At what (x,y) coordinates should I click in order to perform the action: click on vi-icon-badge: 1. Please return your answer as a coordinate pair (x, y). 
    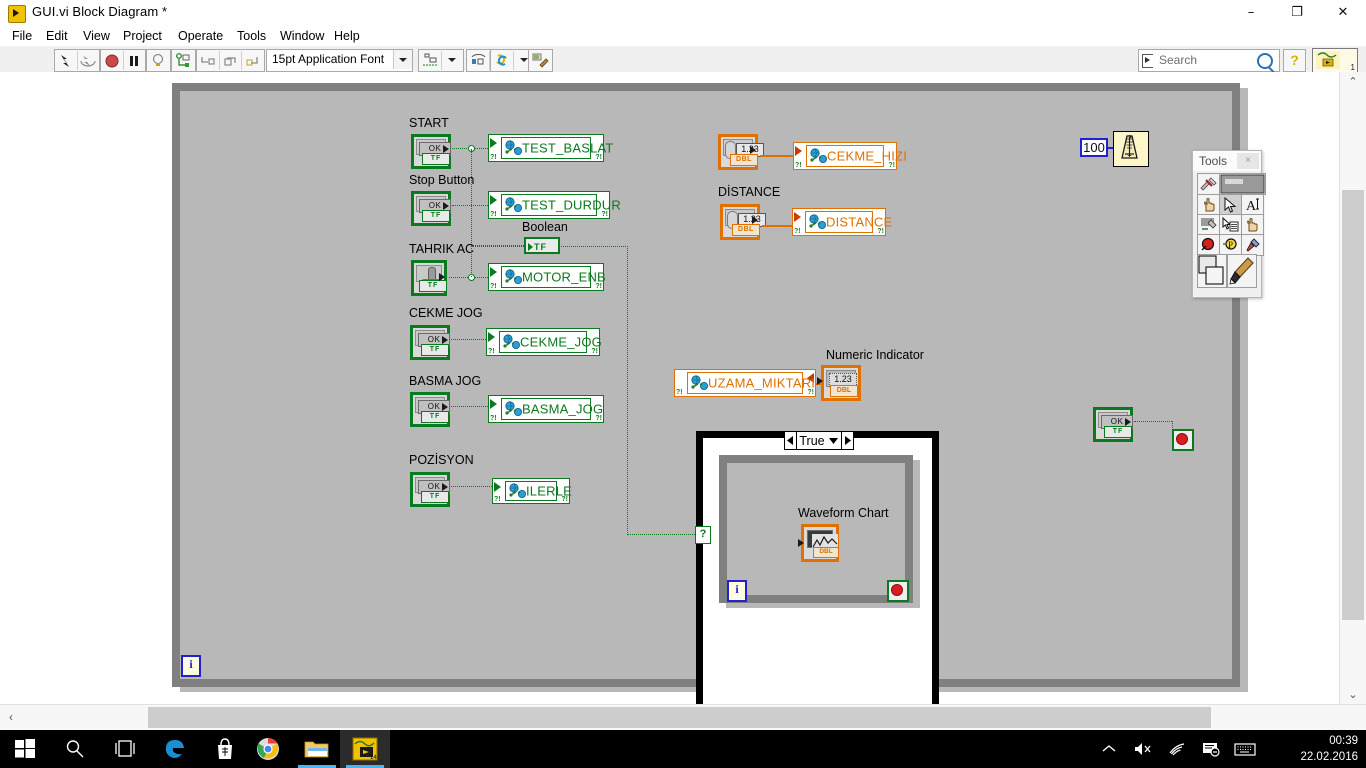
    Looking at the image, I should click on (1335, 60).